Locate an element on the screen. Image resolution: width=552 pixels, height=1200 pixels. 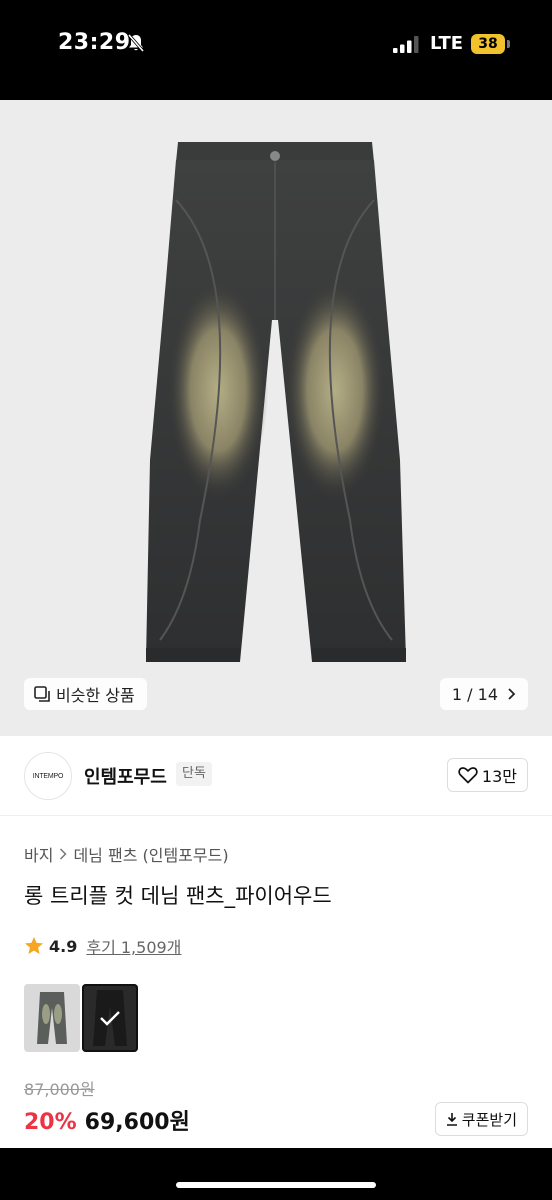
exclusive-badge: 단독 is located at coordinates (194, 774).